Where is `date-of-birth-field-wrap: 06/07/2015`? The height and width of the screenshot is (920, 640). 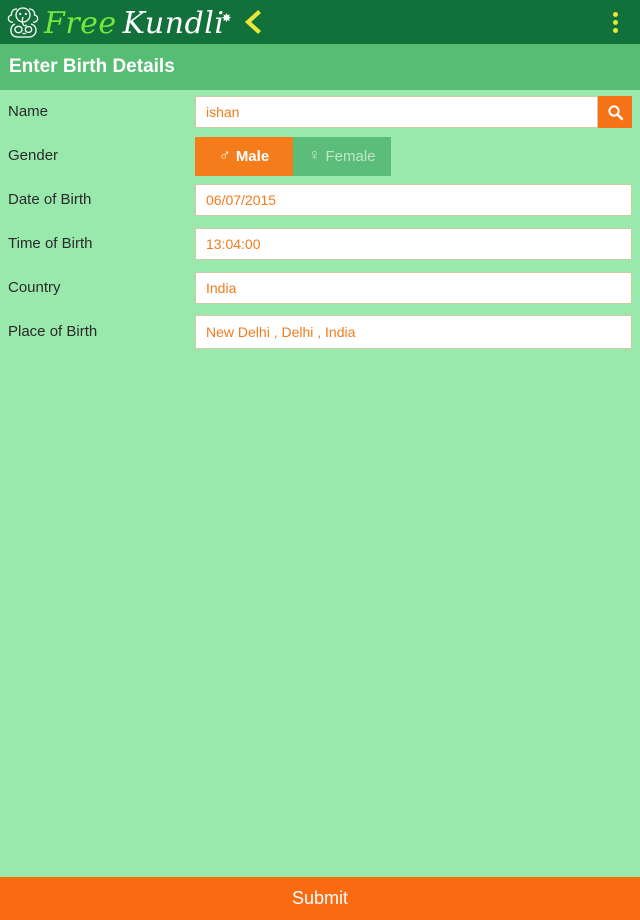 date-of-birth-field-wrap: 06/07/2015 is located at coordinates (413, 200).